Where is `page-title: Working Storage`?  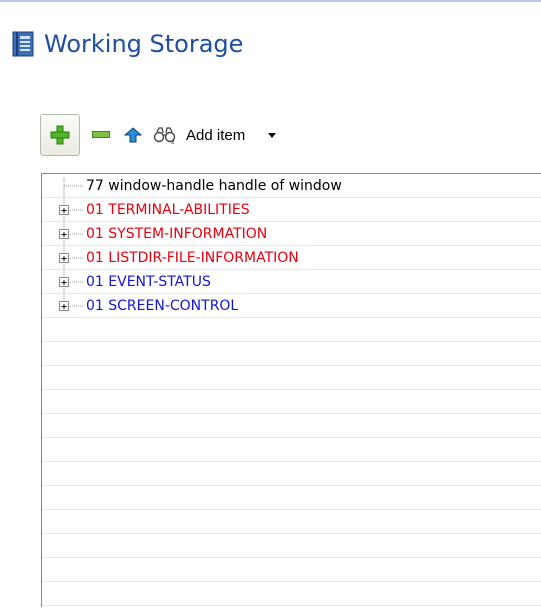
page-title: Working Storage is located at coordinates (144, 44).